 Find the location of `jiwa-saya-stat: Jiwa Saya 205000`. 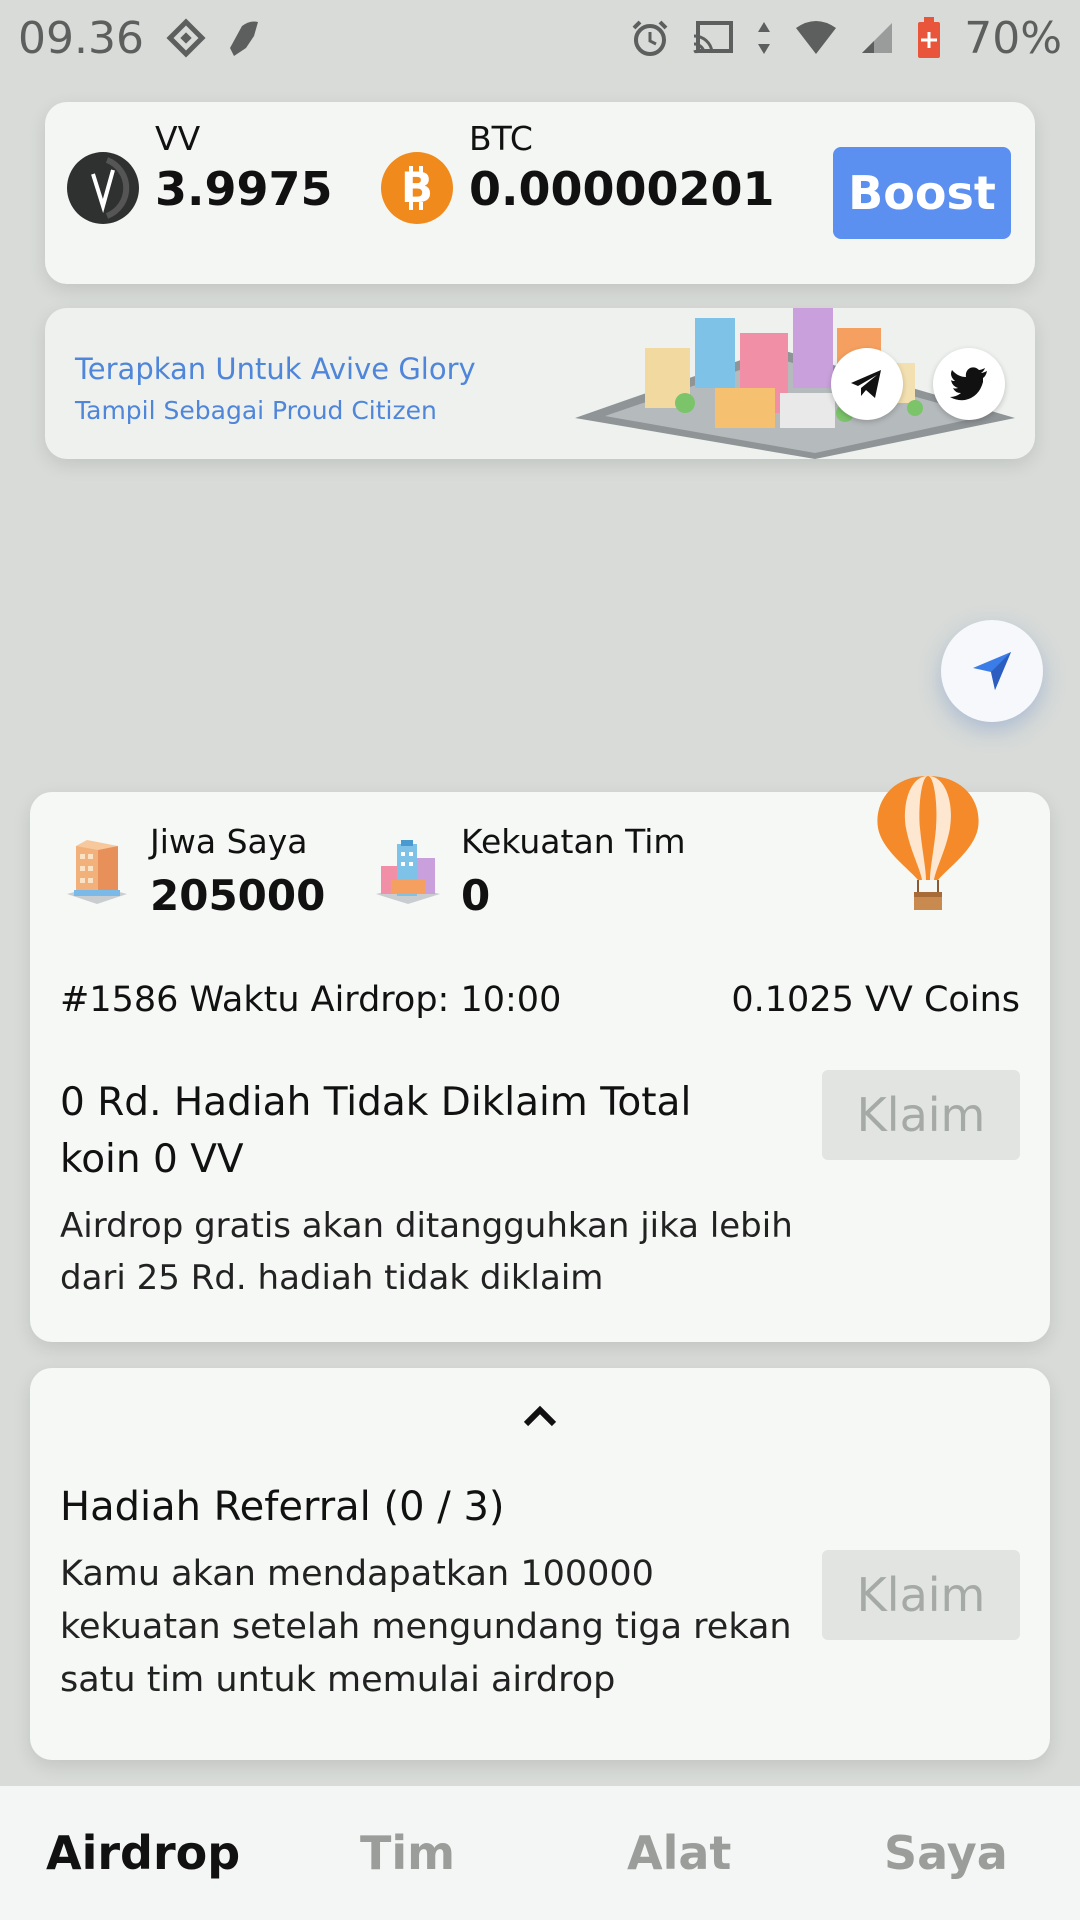

jiwa-saya-stat: Jiwa Saya 205000 is located at coordinates (193, 871).